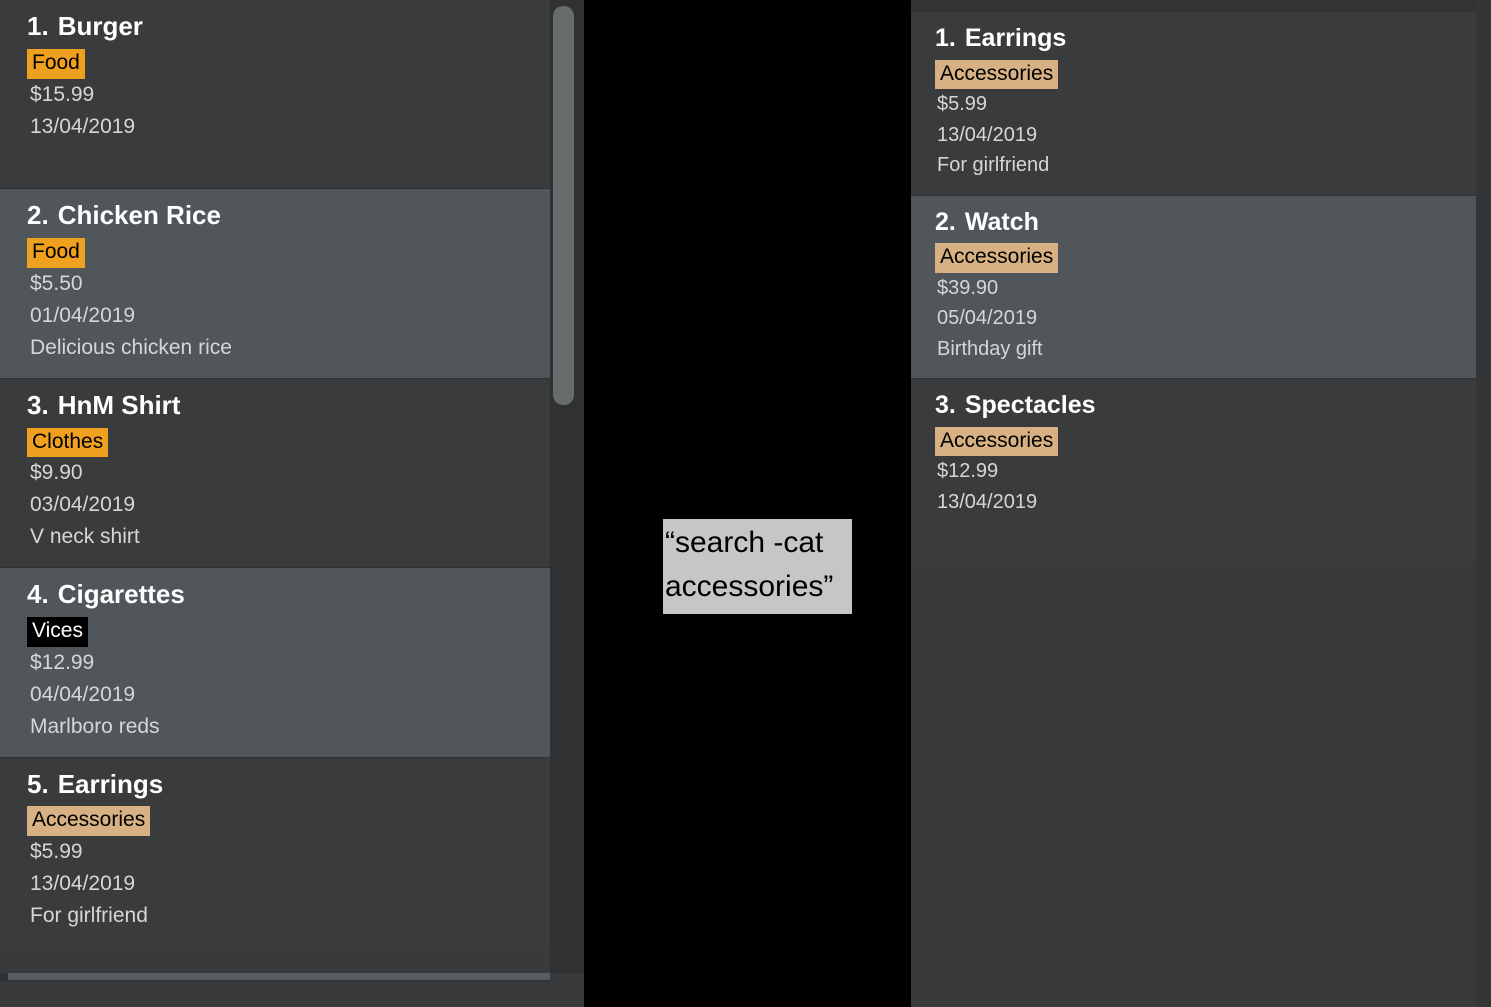  I want to click on right-panel-edge-strip, so click(1483, 503).